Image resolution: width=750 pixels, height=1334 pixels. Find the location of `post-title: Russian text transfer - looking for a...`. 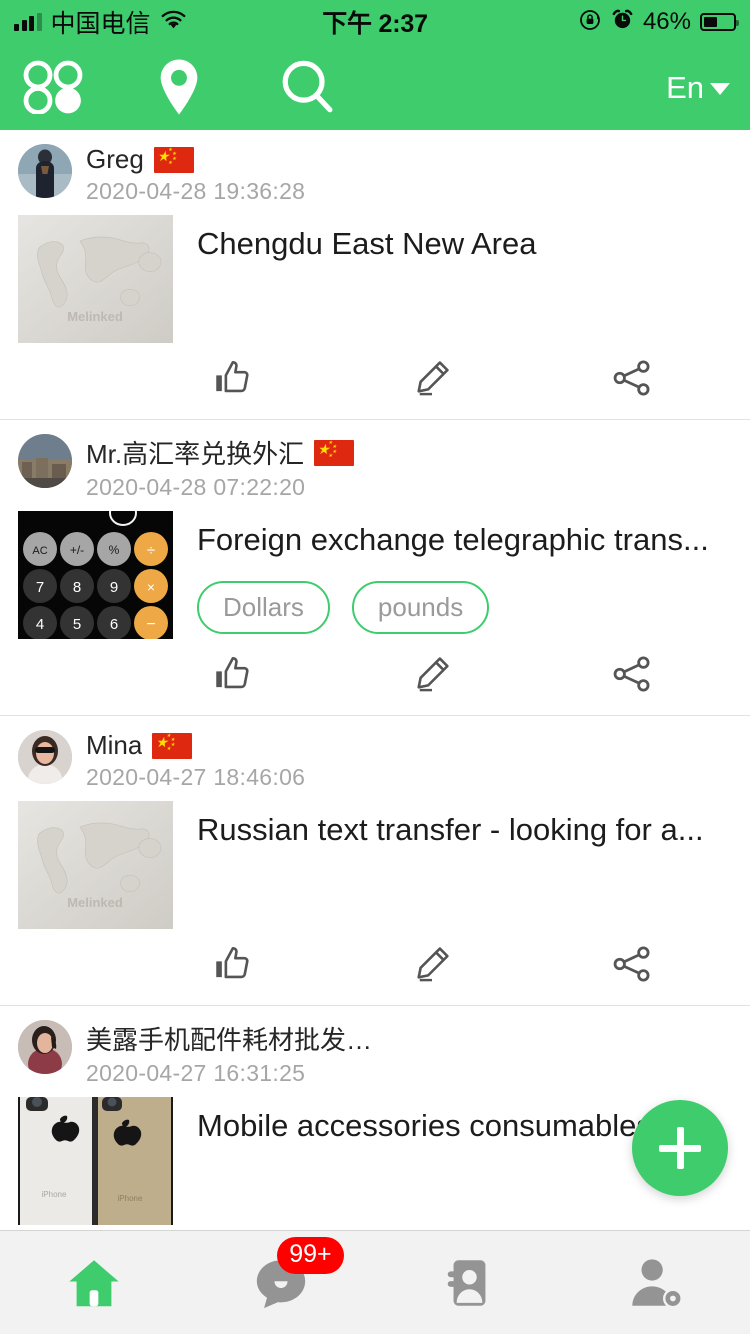

post-title: Russian text transfer - looking for a... is located at coordinates (464, 830).